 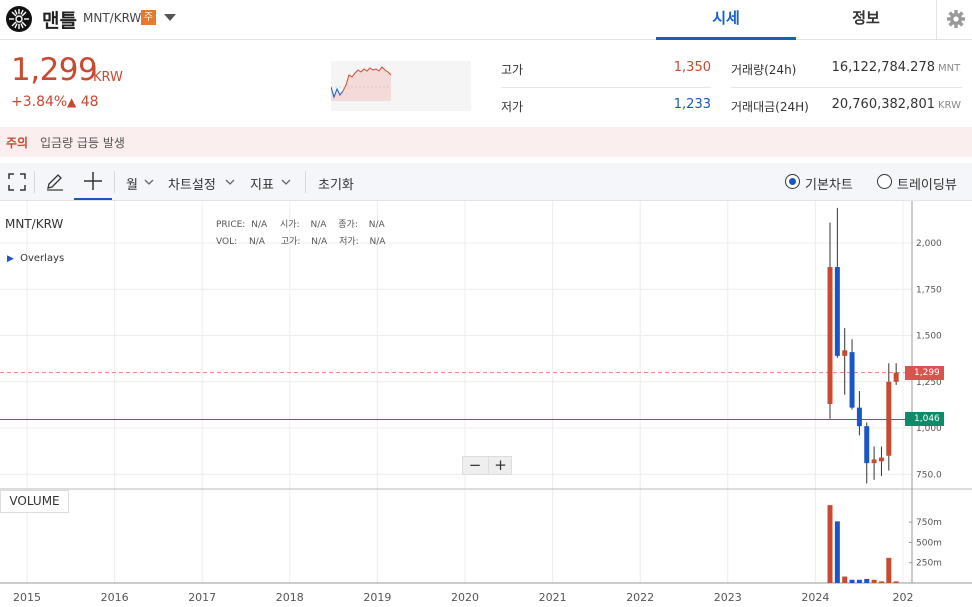 I want to click on vol-legend-label: VOL:, so click(x=227, y=242).